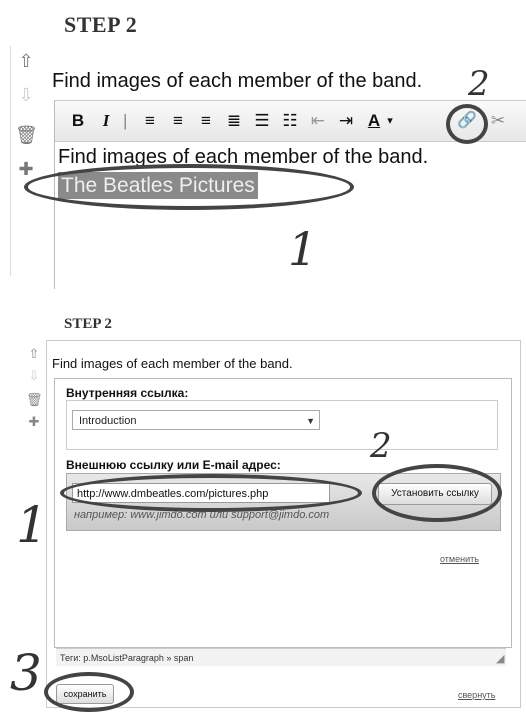  I want to click on block-side-controls-top: ⇧ ⇩ 🗑 ✚, so click(26, 161).